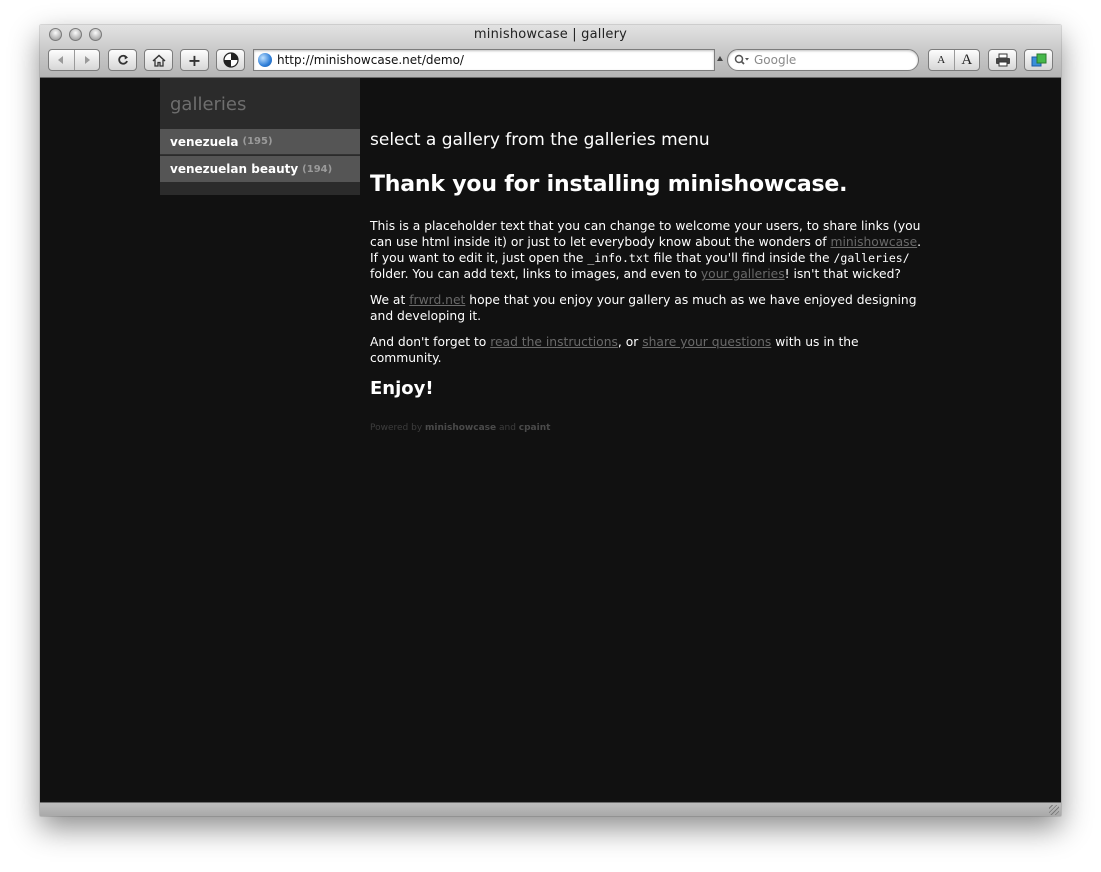 The height and width of the screenshot is (872, 1101). I want to click on back-forward-buttons, so click(74, 60).